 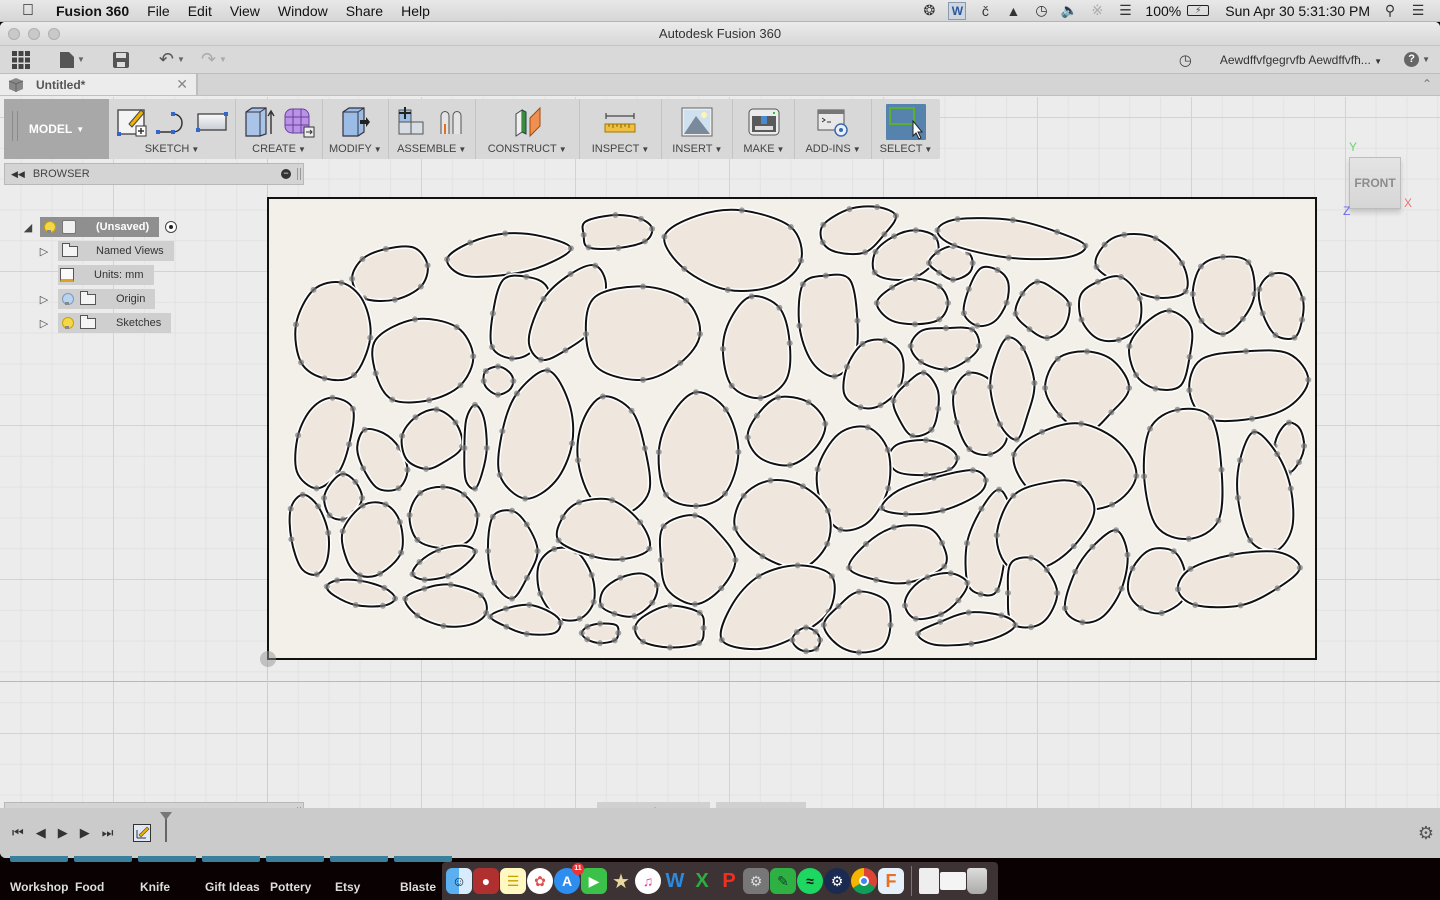 What do you see at coordinates (132, 122) in the screenshot?
I see `create-sketch-icon` at bounding box center [132, 122].